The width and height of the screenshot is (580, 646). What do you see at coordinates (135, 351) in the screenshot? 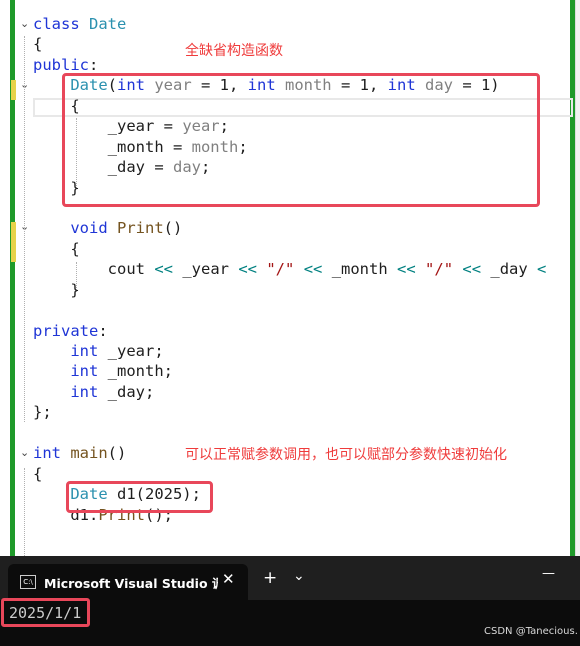
I see `code-token: _year;` at bounding box center [135, 351].